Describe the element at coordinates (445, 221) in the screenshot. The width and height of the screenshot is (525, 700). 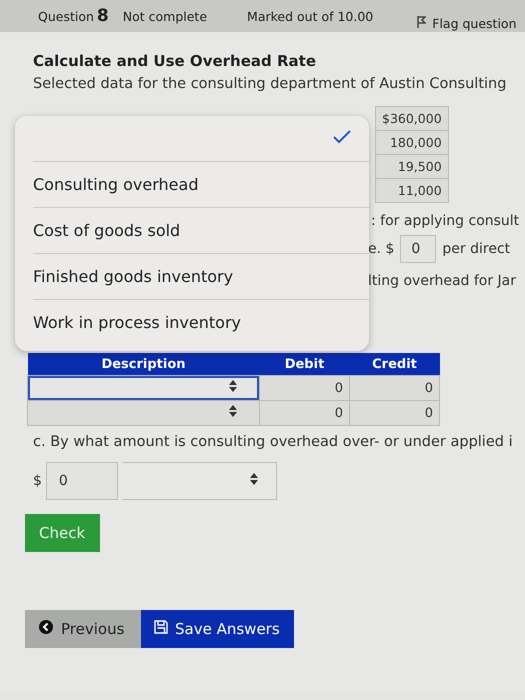
I see `question-text: : for applying consult` at that location.